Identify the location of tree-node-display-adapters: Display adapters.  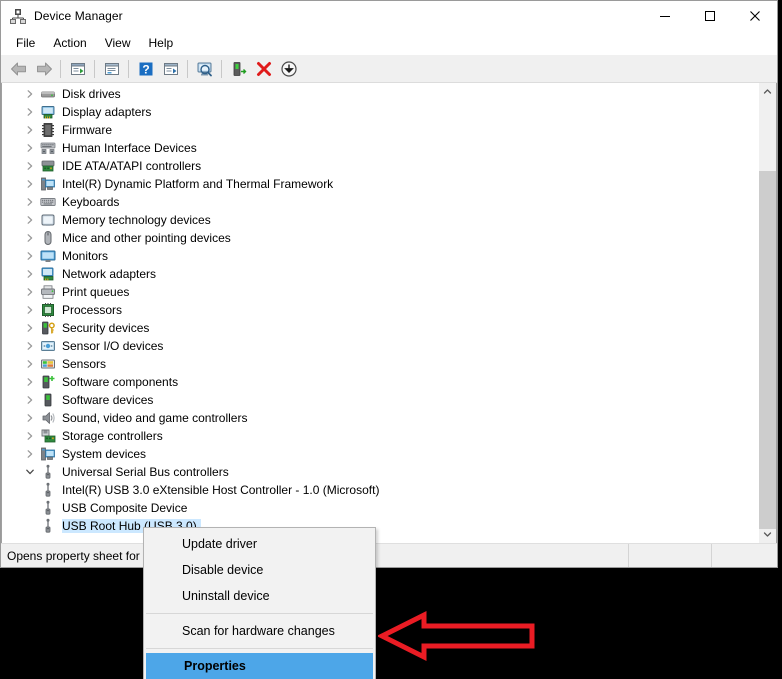
(380, 112).